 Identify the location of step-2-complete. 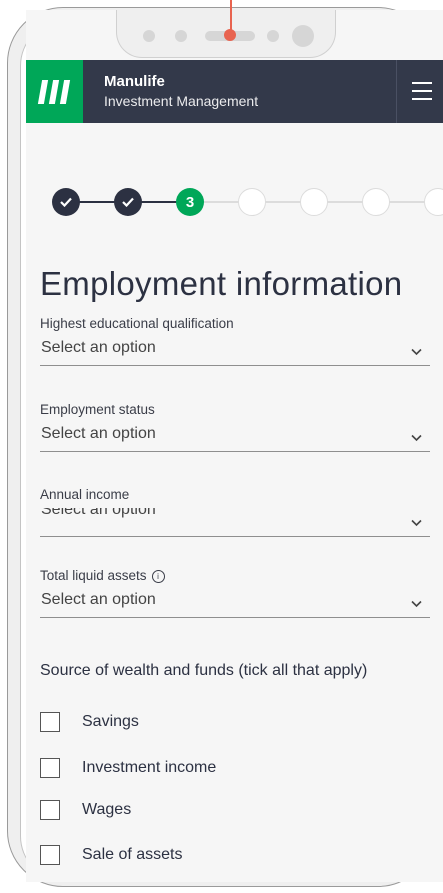
(128, 202).